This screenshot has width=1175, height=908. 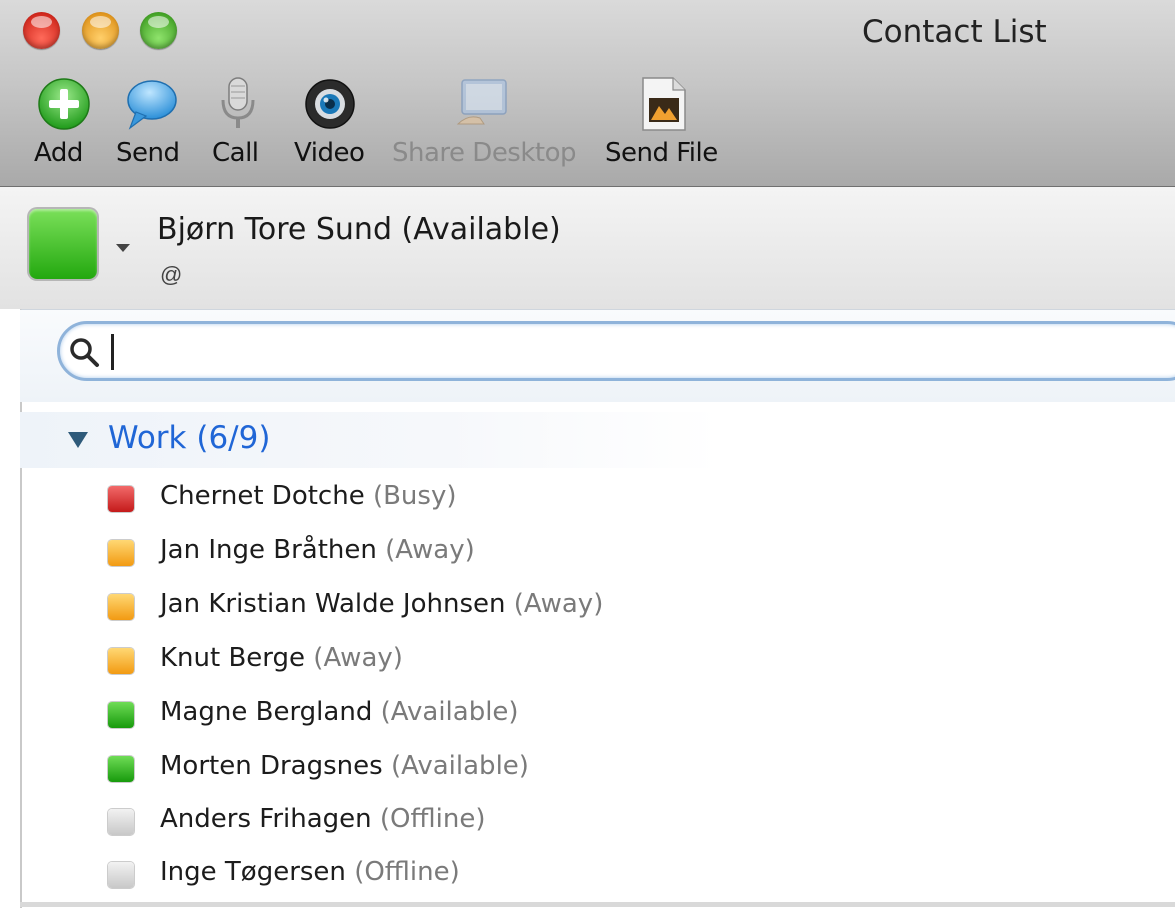 I want to click on contact-row: Chernet Dotche (Busy), so click(x=458, y=499).